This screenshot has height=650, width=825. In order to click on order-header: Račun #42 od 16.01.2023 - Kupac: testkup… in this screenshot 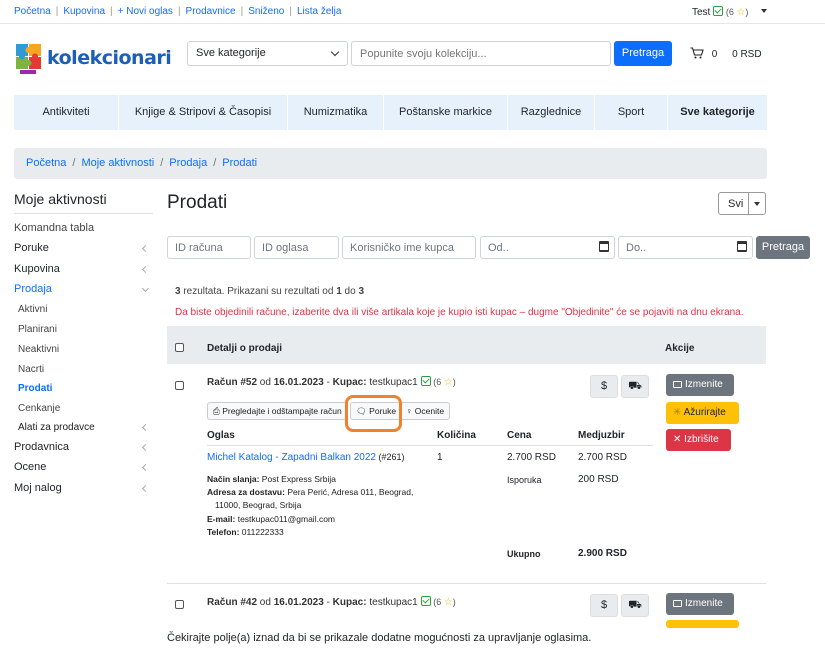, I will do `click(331, 602)`.